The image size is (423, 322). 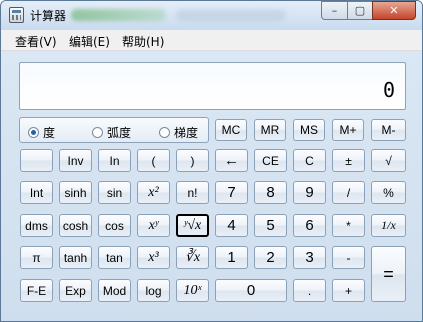 I want to click on ten-power-label: 10ˣ, so click(x=192, y=290).